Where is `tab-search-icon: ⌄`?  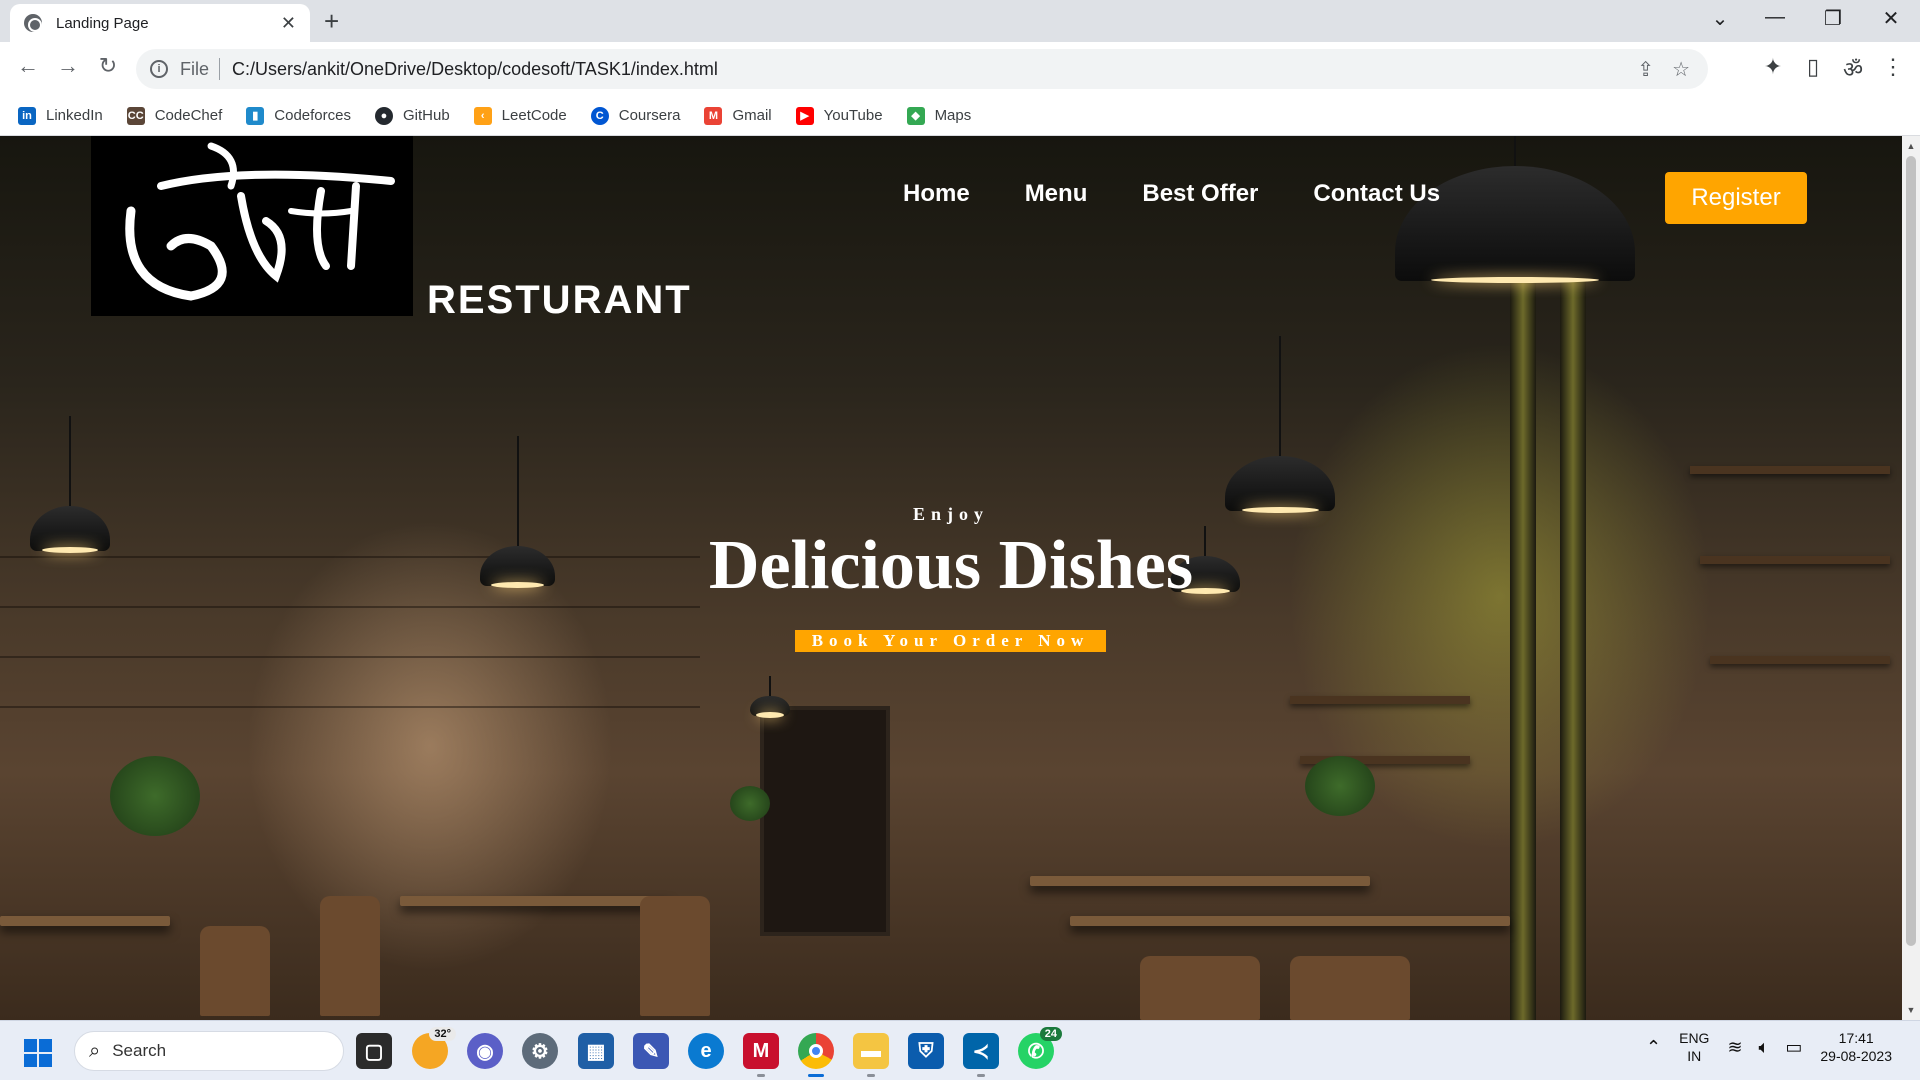
tab-search-icon: ⌄ is located at coordinates (1720, 18).